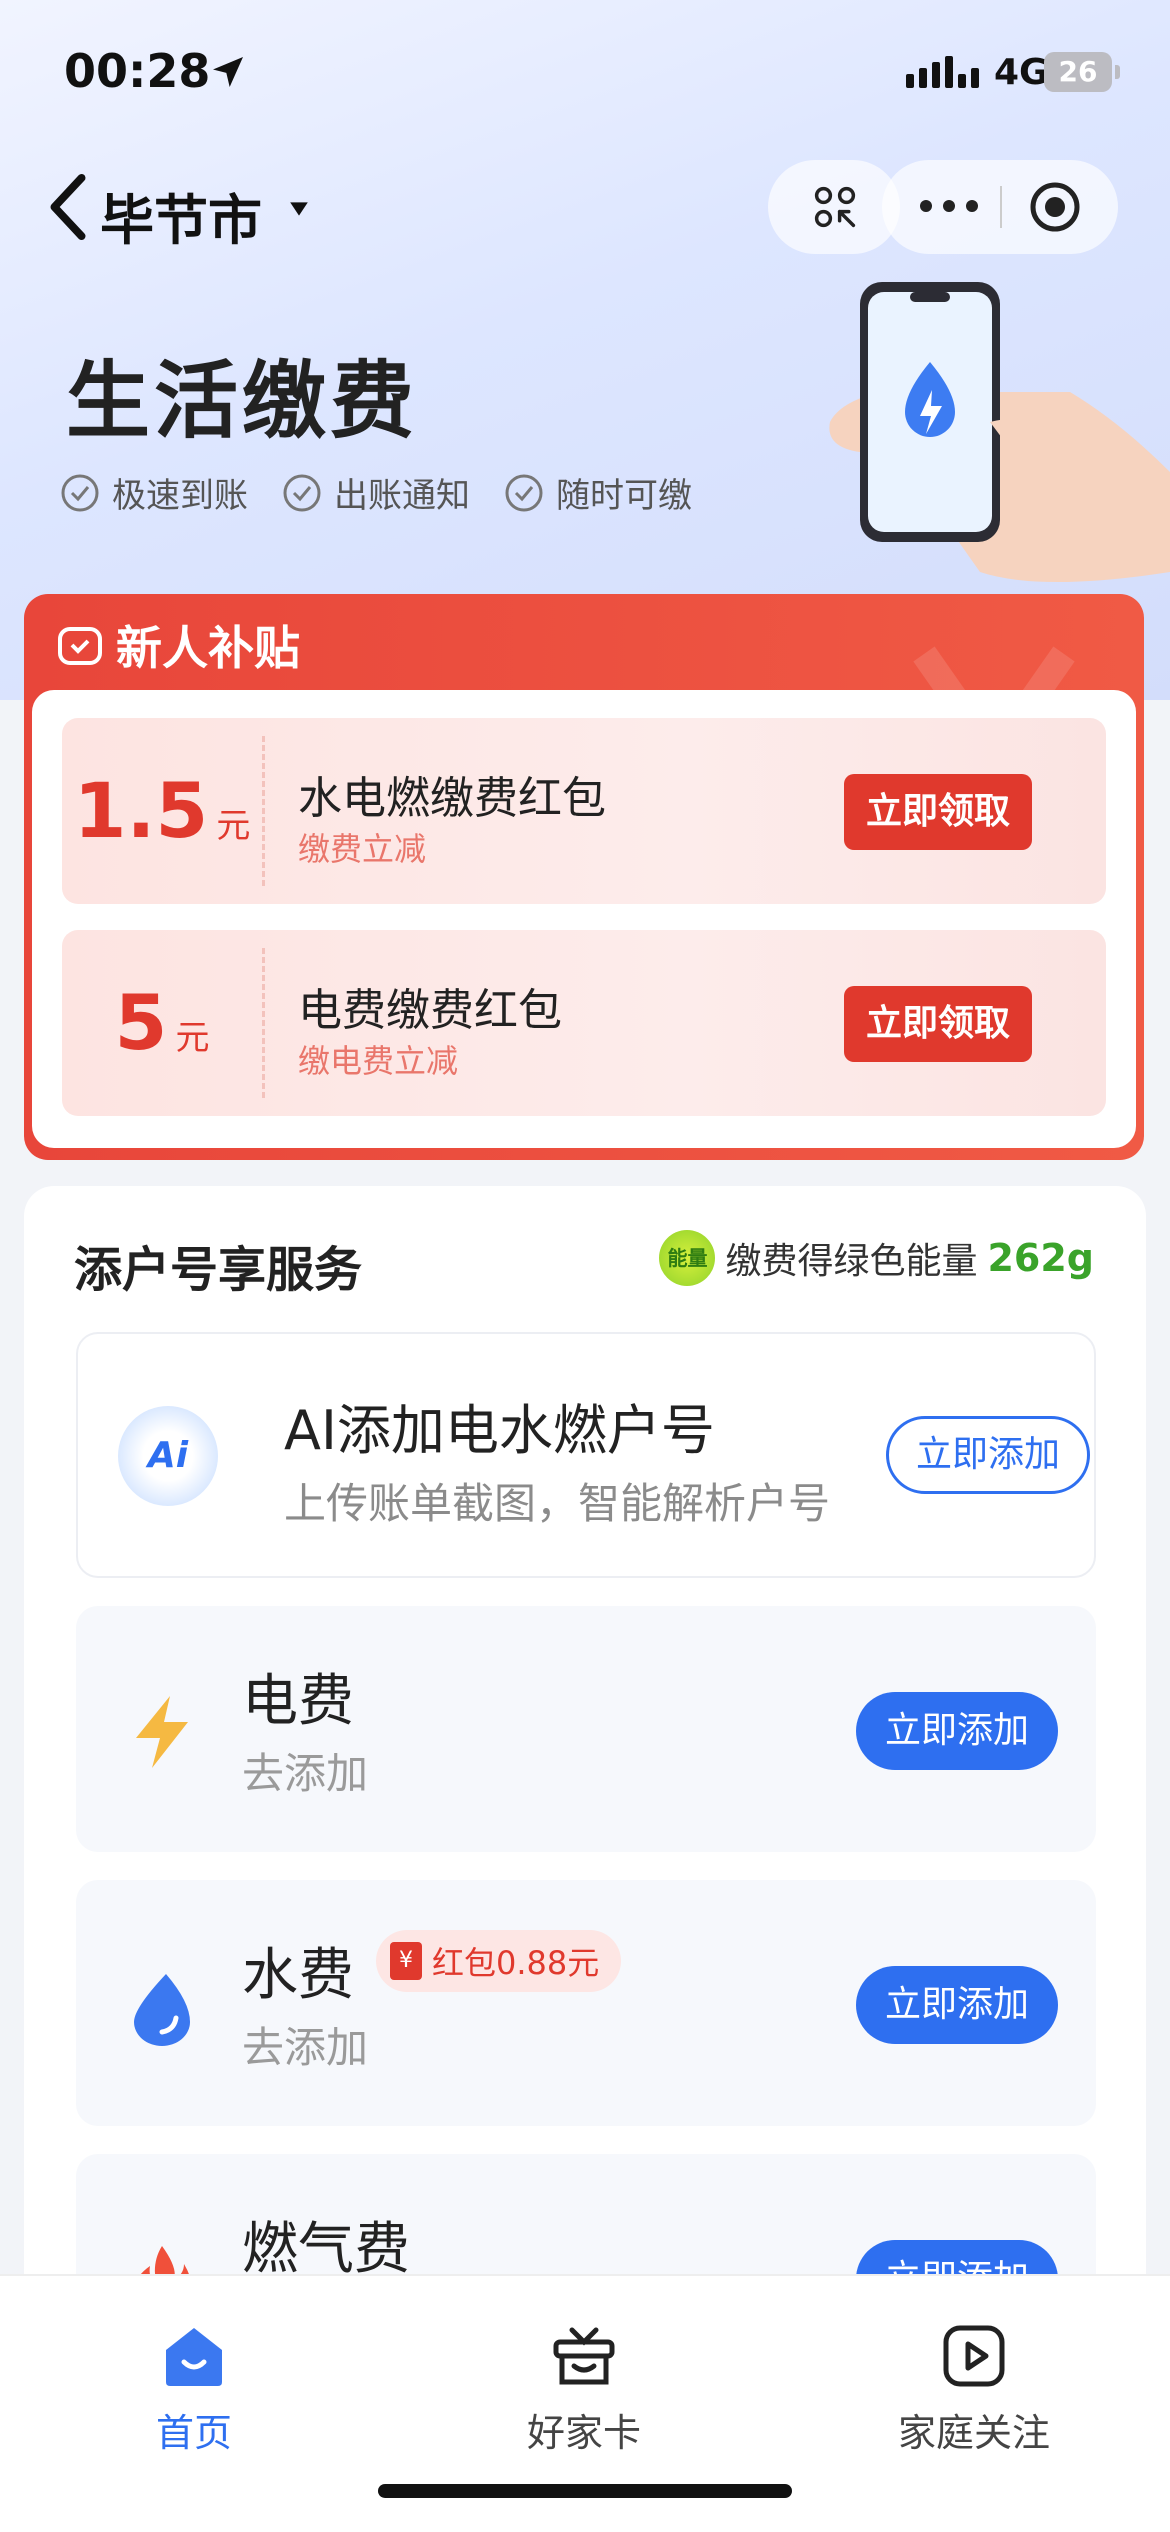 This screenshot has width=1170, height=2532. I want to click on red-packet-badge: ¥ 红包0.88元, so click(499, 1961).